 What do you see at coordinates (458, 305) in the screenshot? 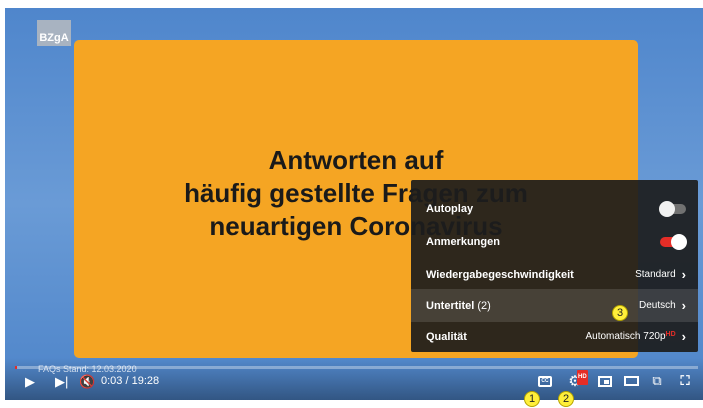
I see `subtitles-label: Untertitel (2)` at bounding box center [458, 305].